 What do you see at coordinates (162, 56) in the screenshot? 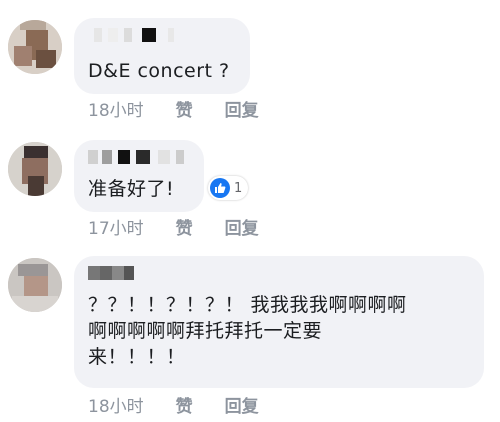
I see `comment-bubble: D&E concert ?` at bounding box center [162, 56].